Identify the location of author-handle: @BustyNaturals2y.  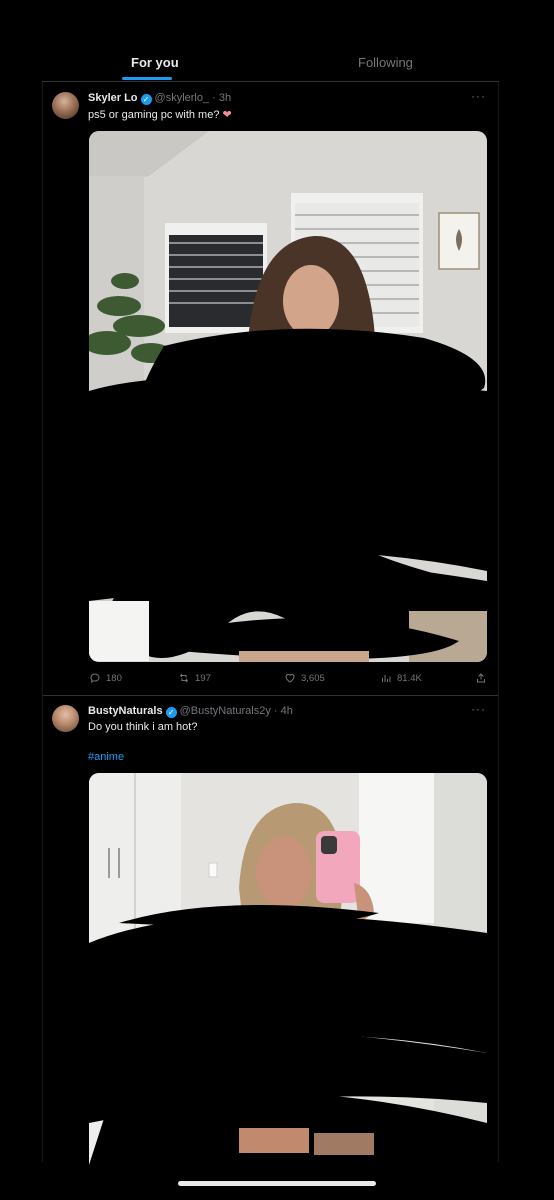
(225, 711).